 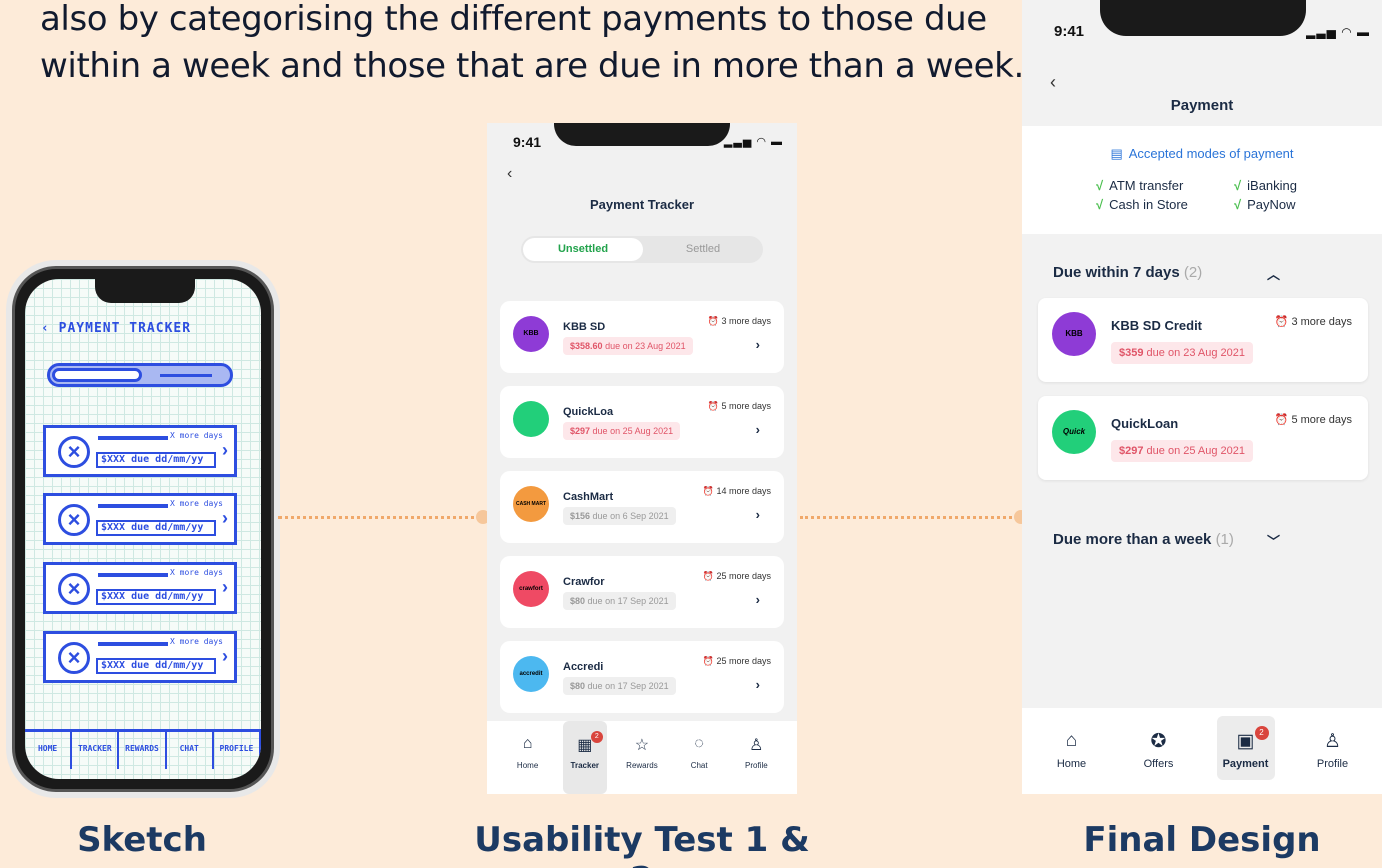 I want to click on due-pill: $80 due on 17 Sep 2021, so click(x=619, y=686).